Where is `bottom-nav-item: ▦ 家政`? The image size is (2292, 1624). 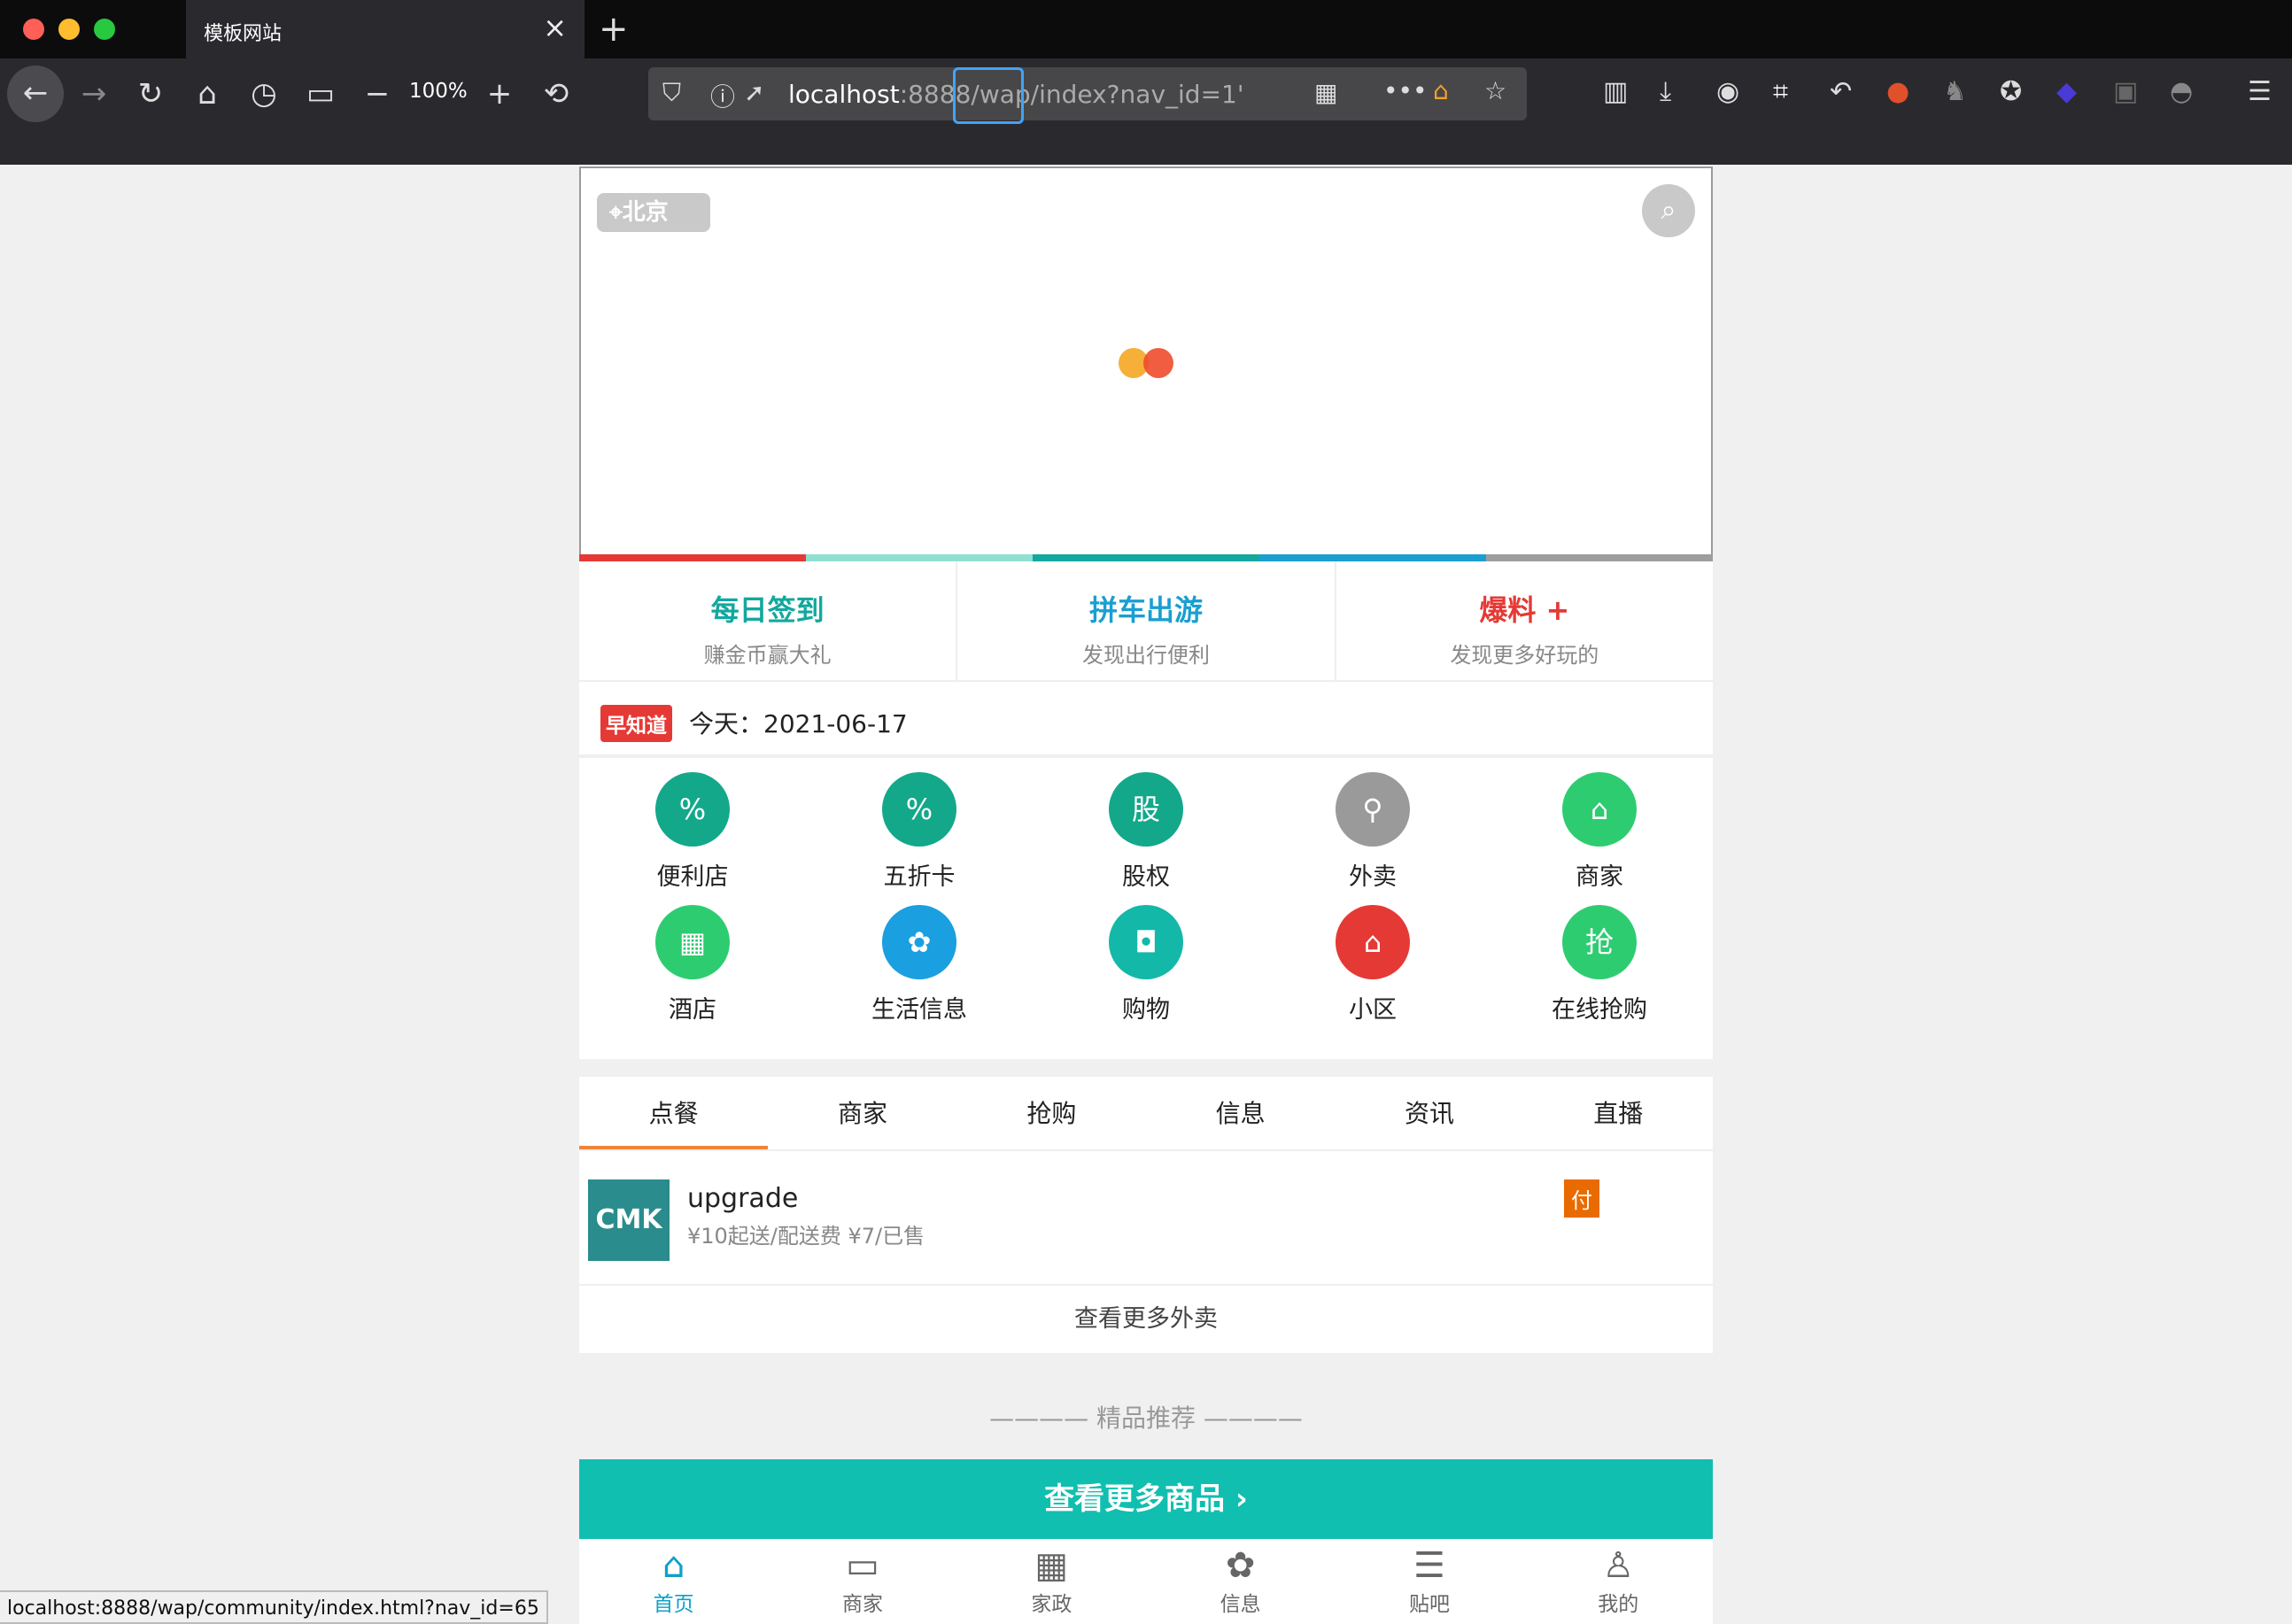
bottom-nav-item: ▦ 家政 is located at coordinates (1051, 1582).